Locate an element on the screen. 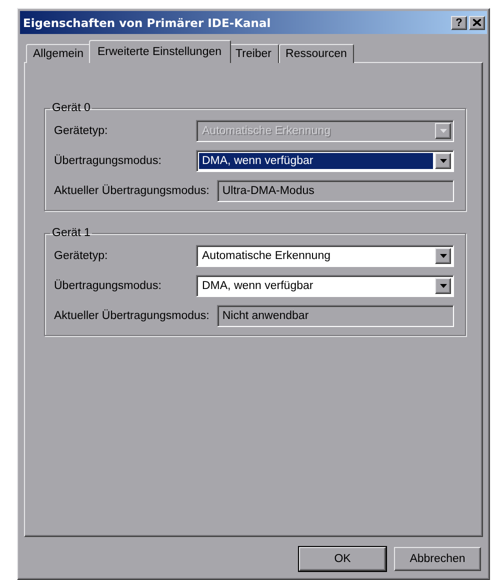 This screenshot has width=491, height=580. tab: Treiber is located at coordinates (253, 53).